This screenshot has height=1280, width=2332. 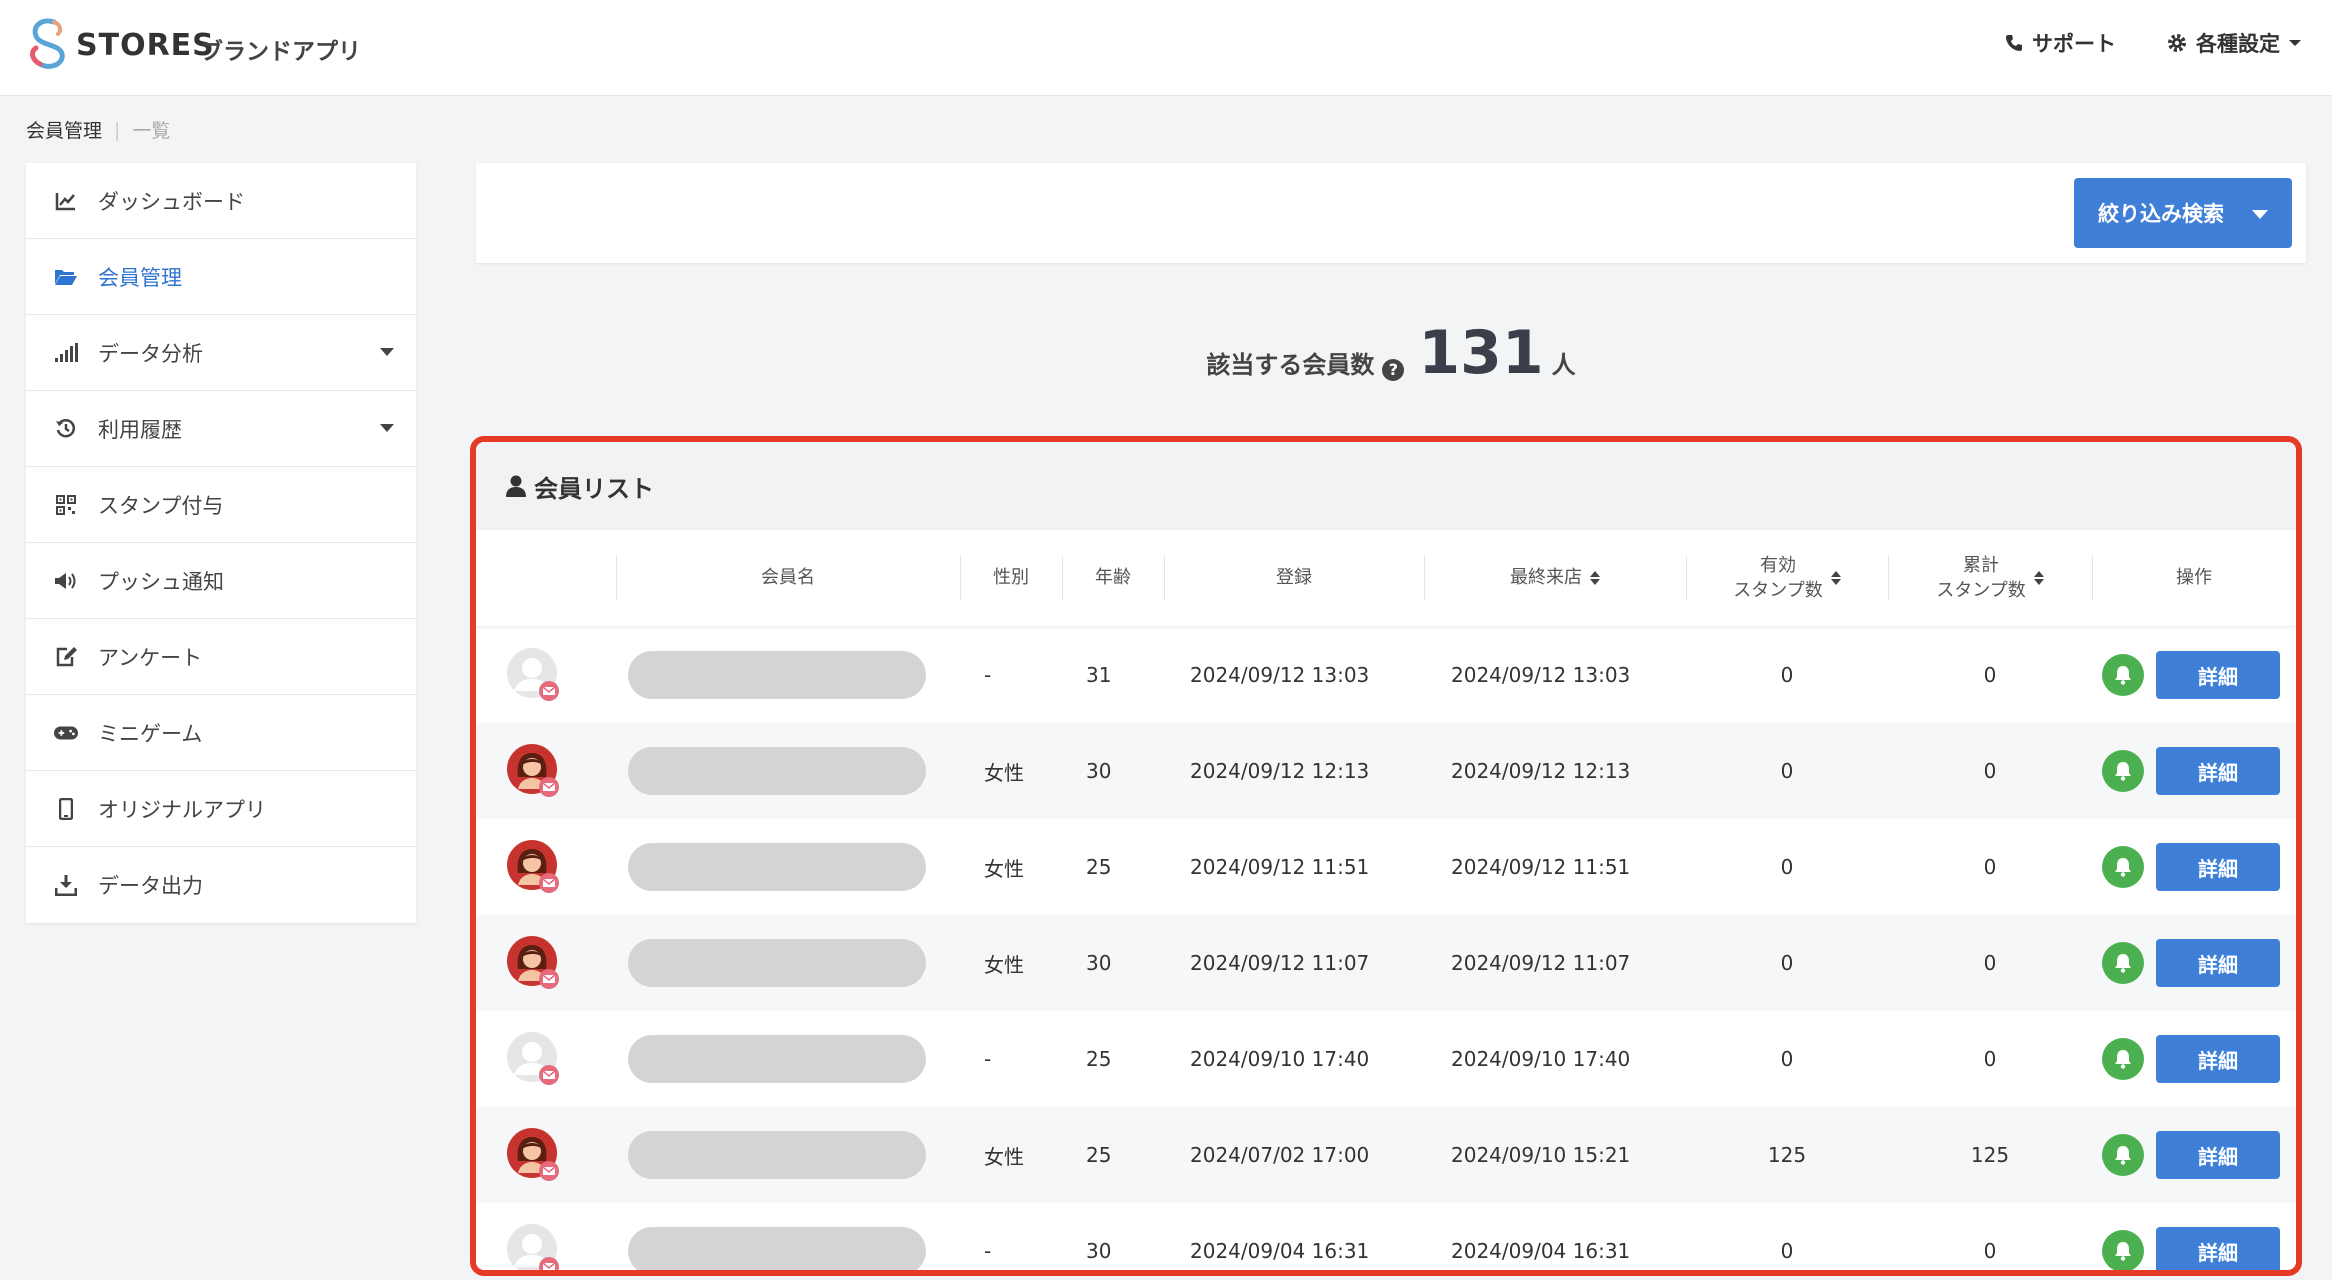 What do you see at coordinates (1541, 771) in the screenshot?
I see `cell-last-visit: 2024/09/12 12:13` at bounding box center [1541, 771].